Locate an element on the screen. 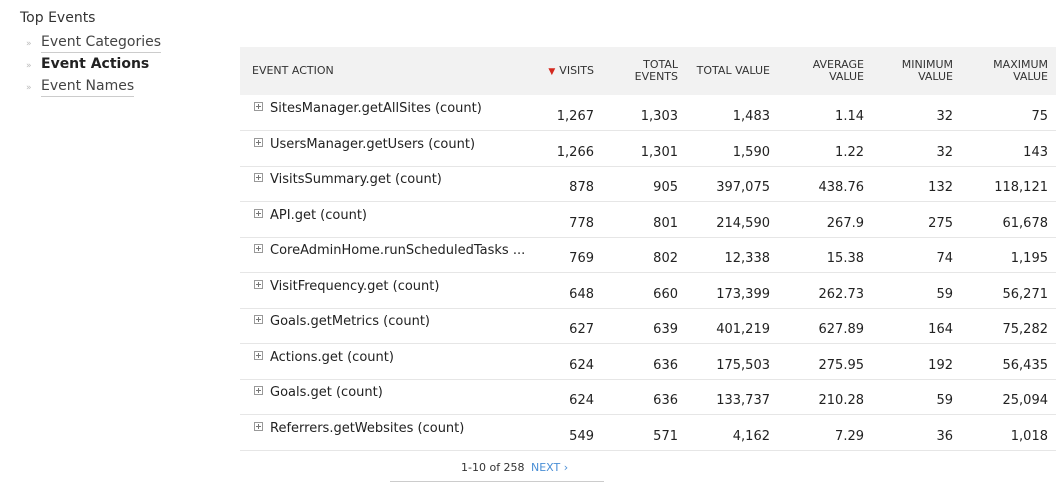  visits-cell: 1,266 is located at coordinates (575, 152).